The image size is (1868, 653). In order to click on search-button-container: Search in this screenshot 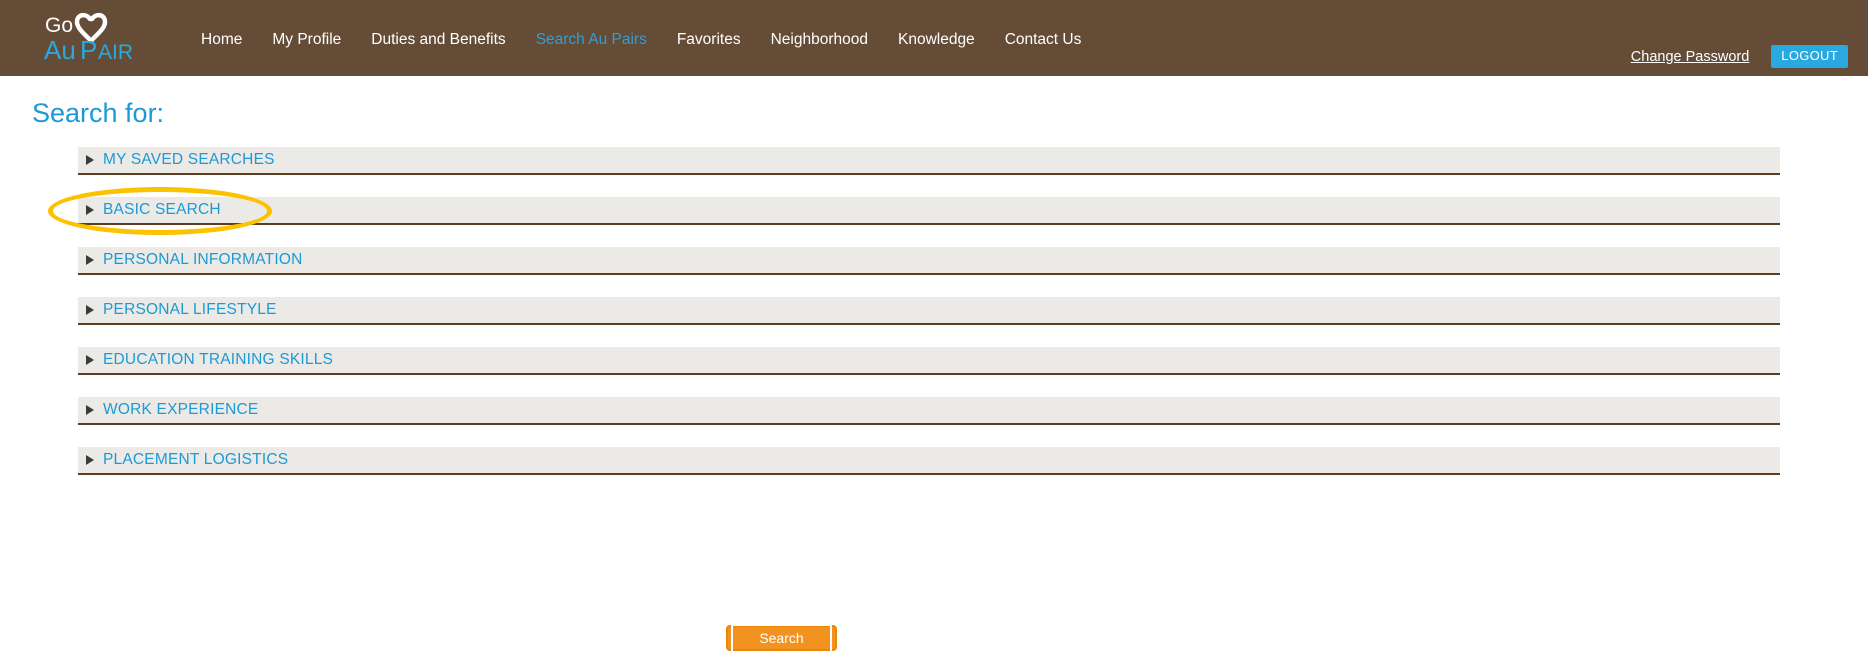, I will do `click(781, 638)`.